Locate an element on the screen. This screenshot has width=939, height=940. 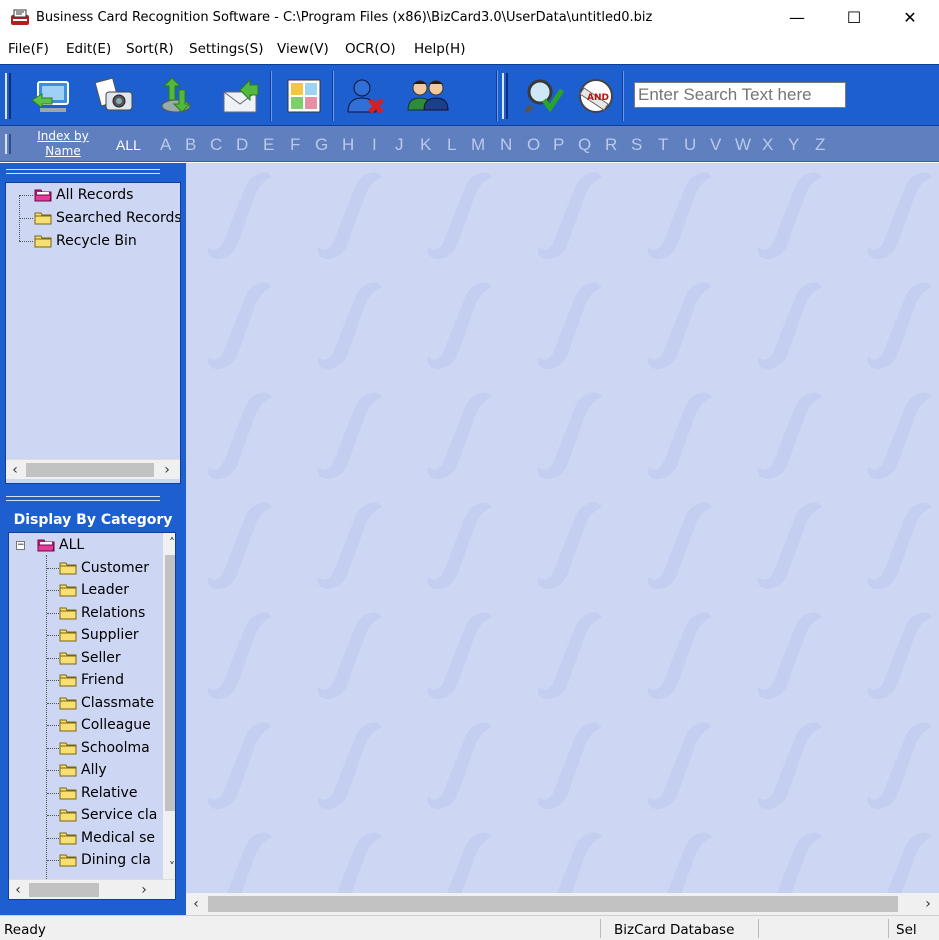
email-send-button is located at coordinates (240, 96).